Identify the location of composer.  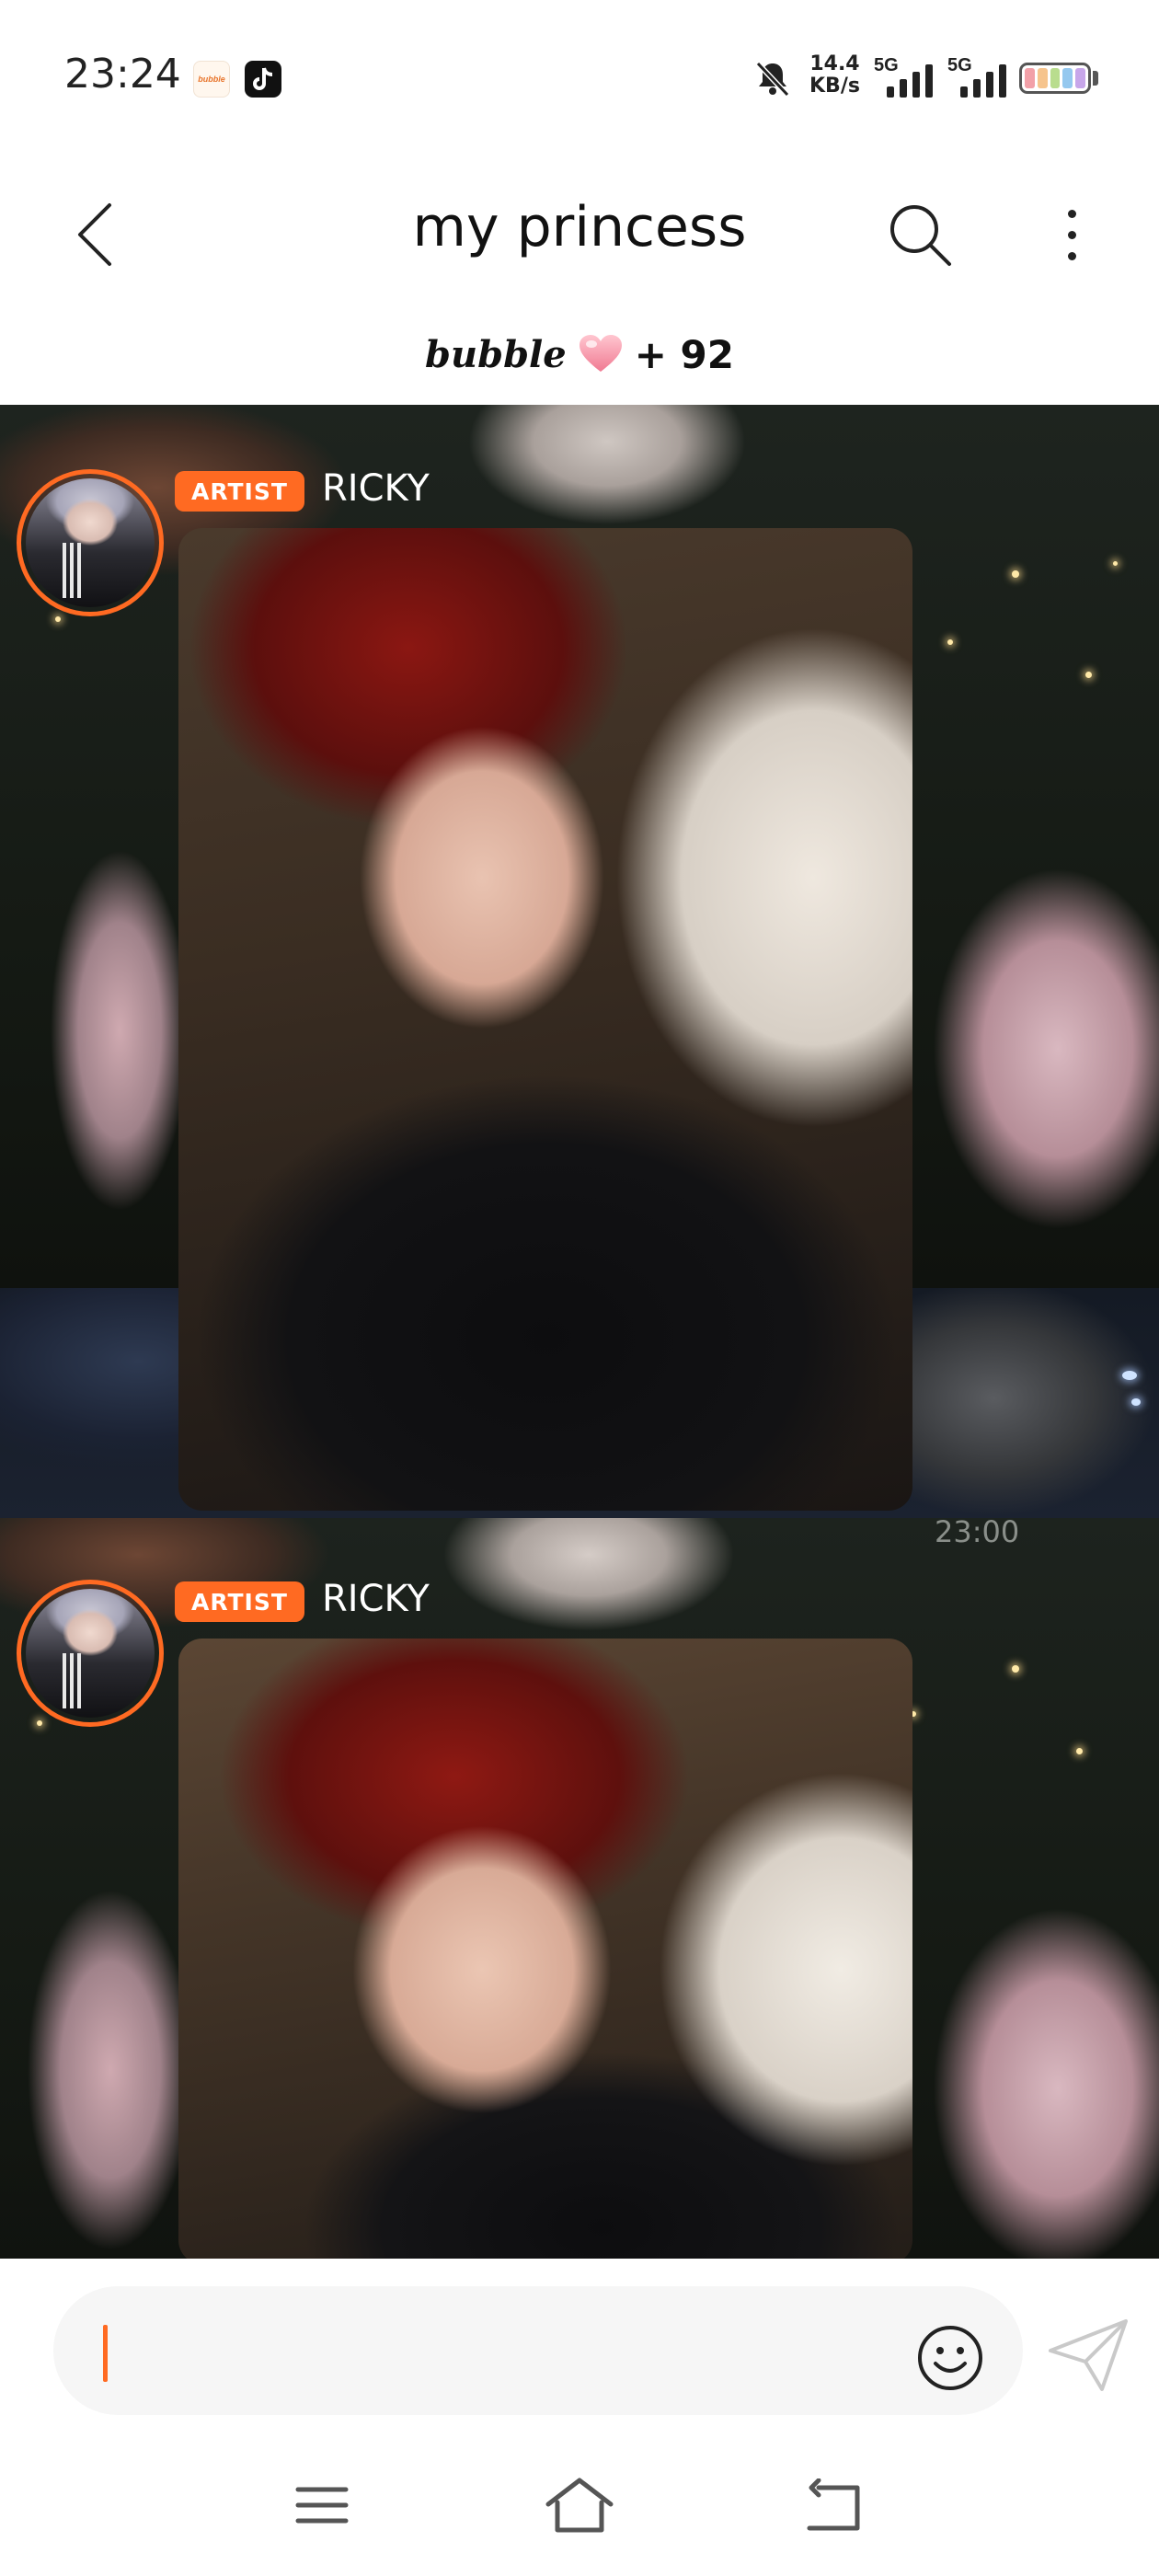
(579, 2348).